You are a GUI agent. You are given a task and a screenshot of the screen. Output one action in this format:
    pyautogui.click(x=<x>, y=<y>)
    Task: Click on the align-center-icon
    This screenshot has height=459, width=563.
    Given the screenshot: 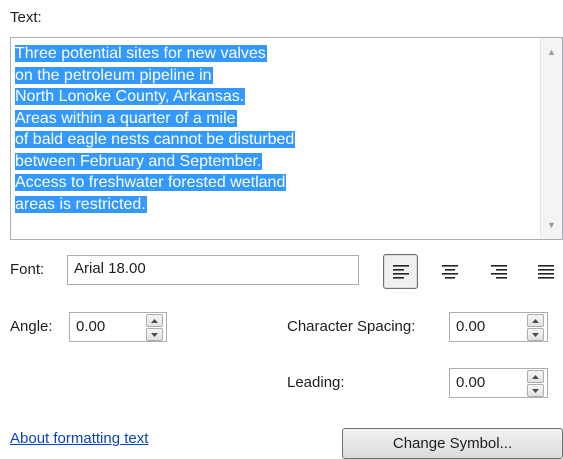 What is the action you would take?
    pyautogui.click(x=449, y=271)
    